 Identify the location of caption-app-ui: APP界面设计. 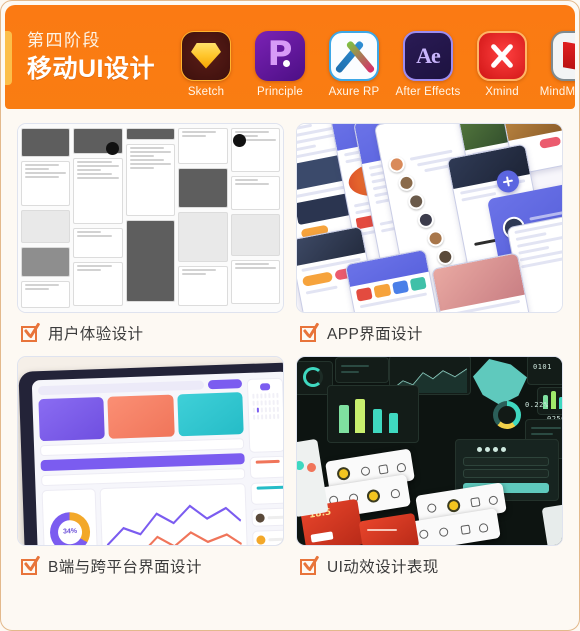
(429, 331).